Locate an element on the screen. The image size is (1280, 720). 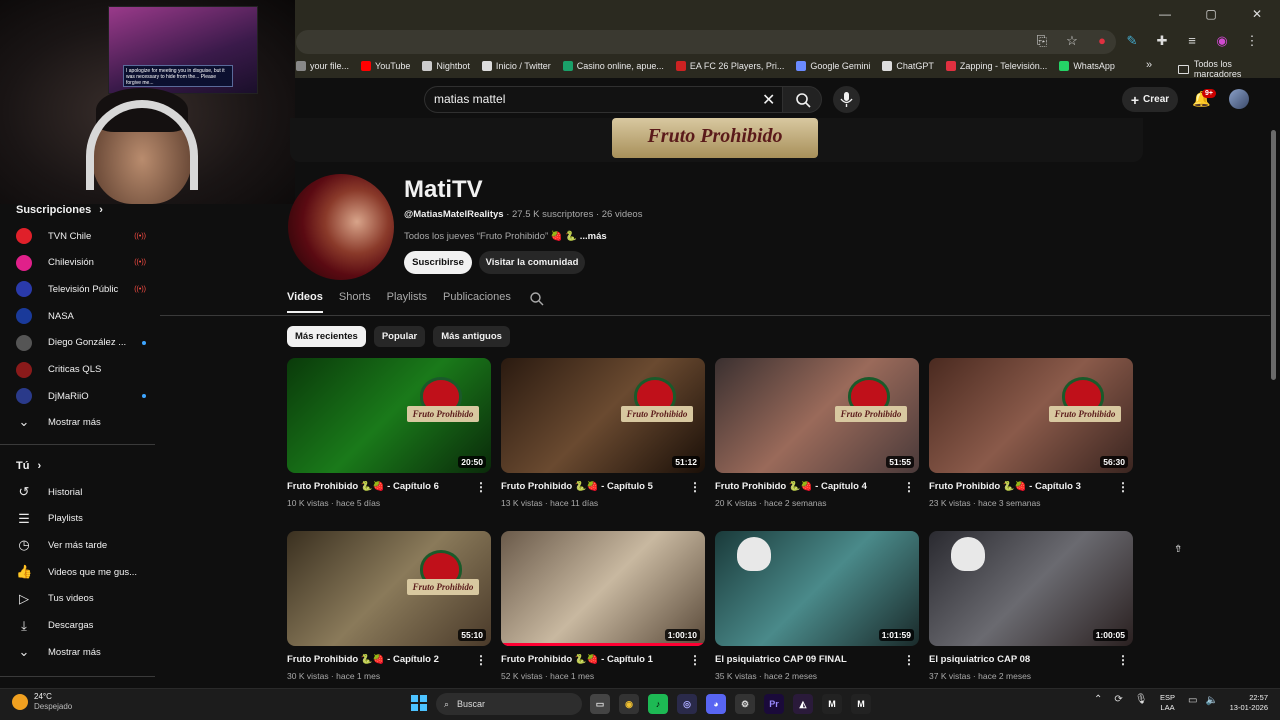
bookmark-star-icon: ☆ is located at coordinates (1072, 41).